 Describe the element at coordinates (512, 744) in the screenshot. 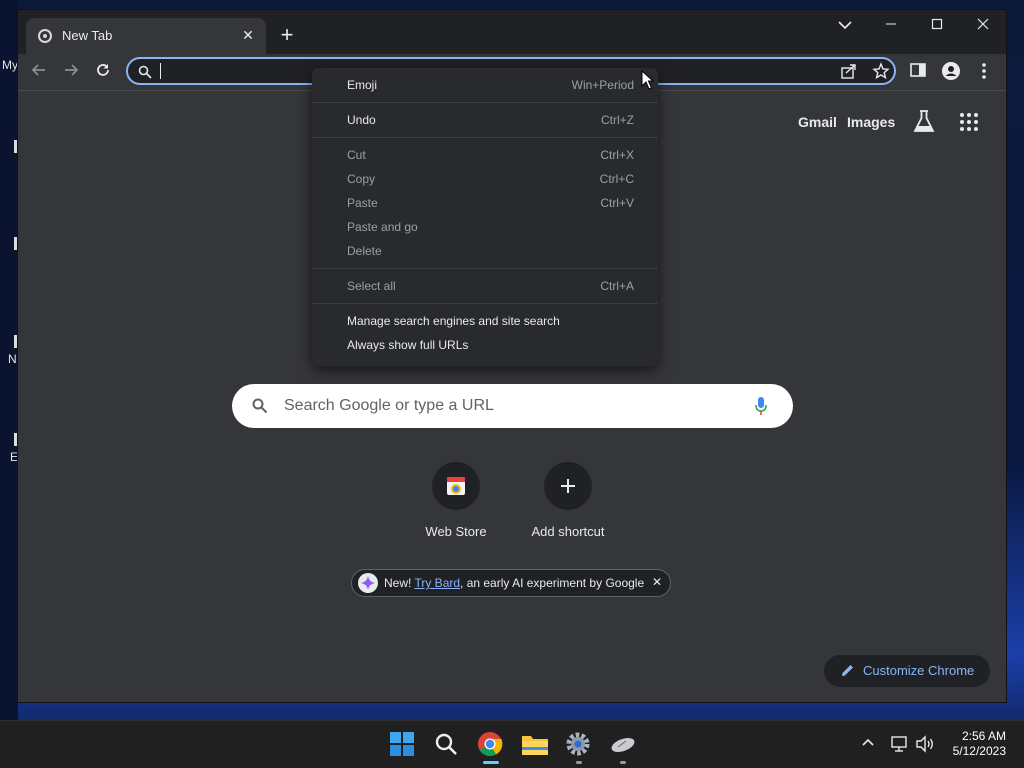

I see `taskbar: 2:56 AM 5/12/2023` at that location.